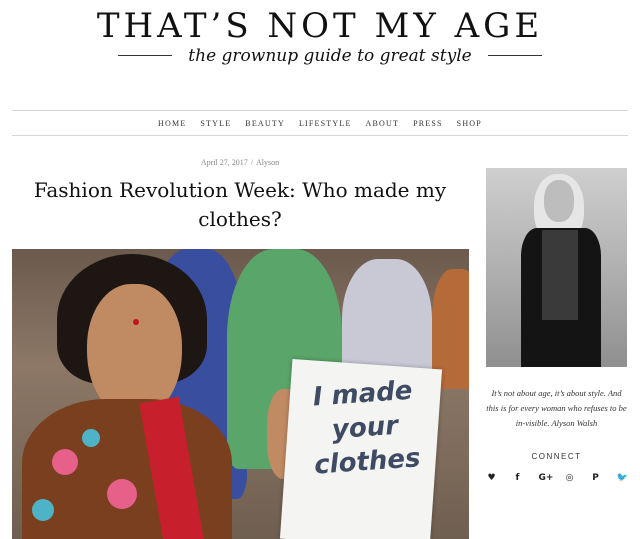 The width and height of the screenshot is (640, 539). I want to click on nav-item-press: PRESS, so click(428, 123).